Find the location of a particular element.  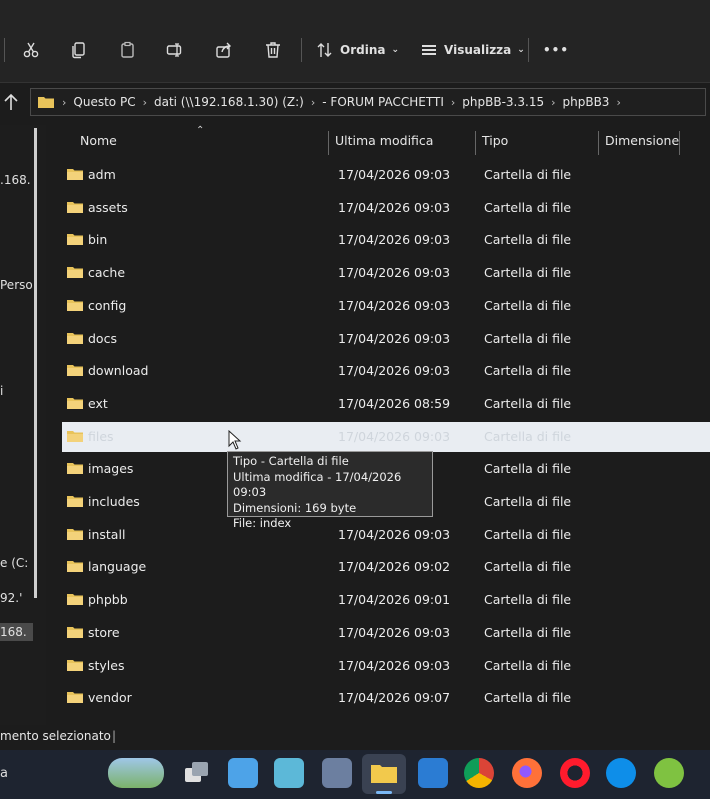

share-icon is located at coordinates (223, 50).